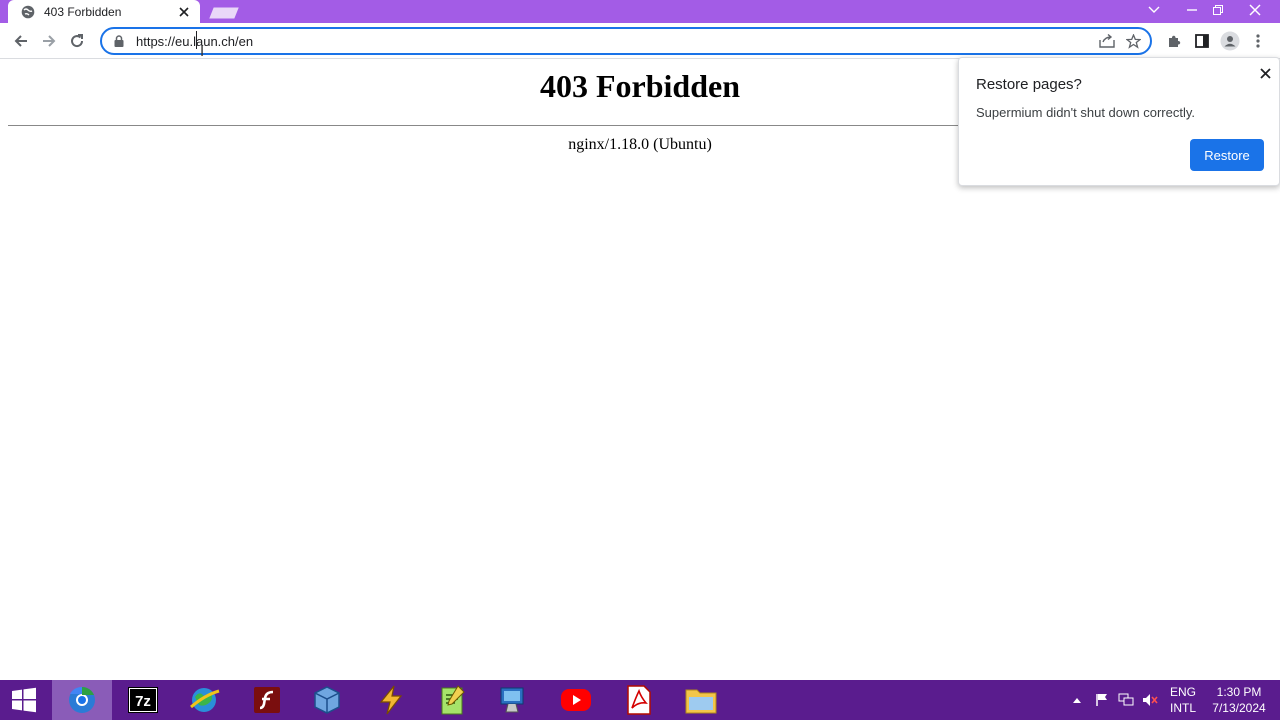 The height and width of the screenshot is (720, 1280). What do you see at coordinates (1029, 84) in the screenshot?
I see `dialog-title: Restore pages?` at bounding box center [1029, 84].